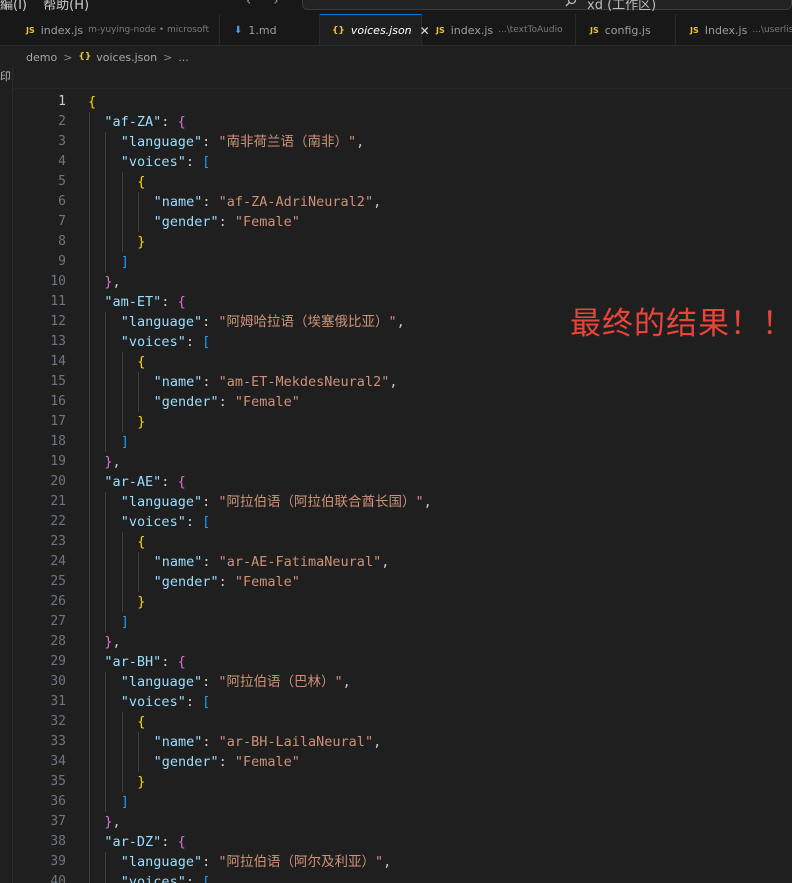  Describe the element at coordinates (381, 30) in the screenshot. I see `tab-label: voices.json` at that location.